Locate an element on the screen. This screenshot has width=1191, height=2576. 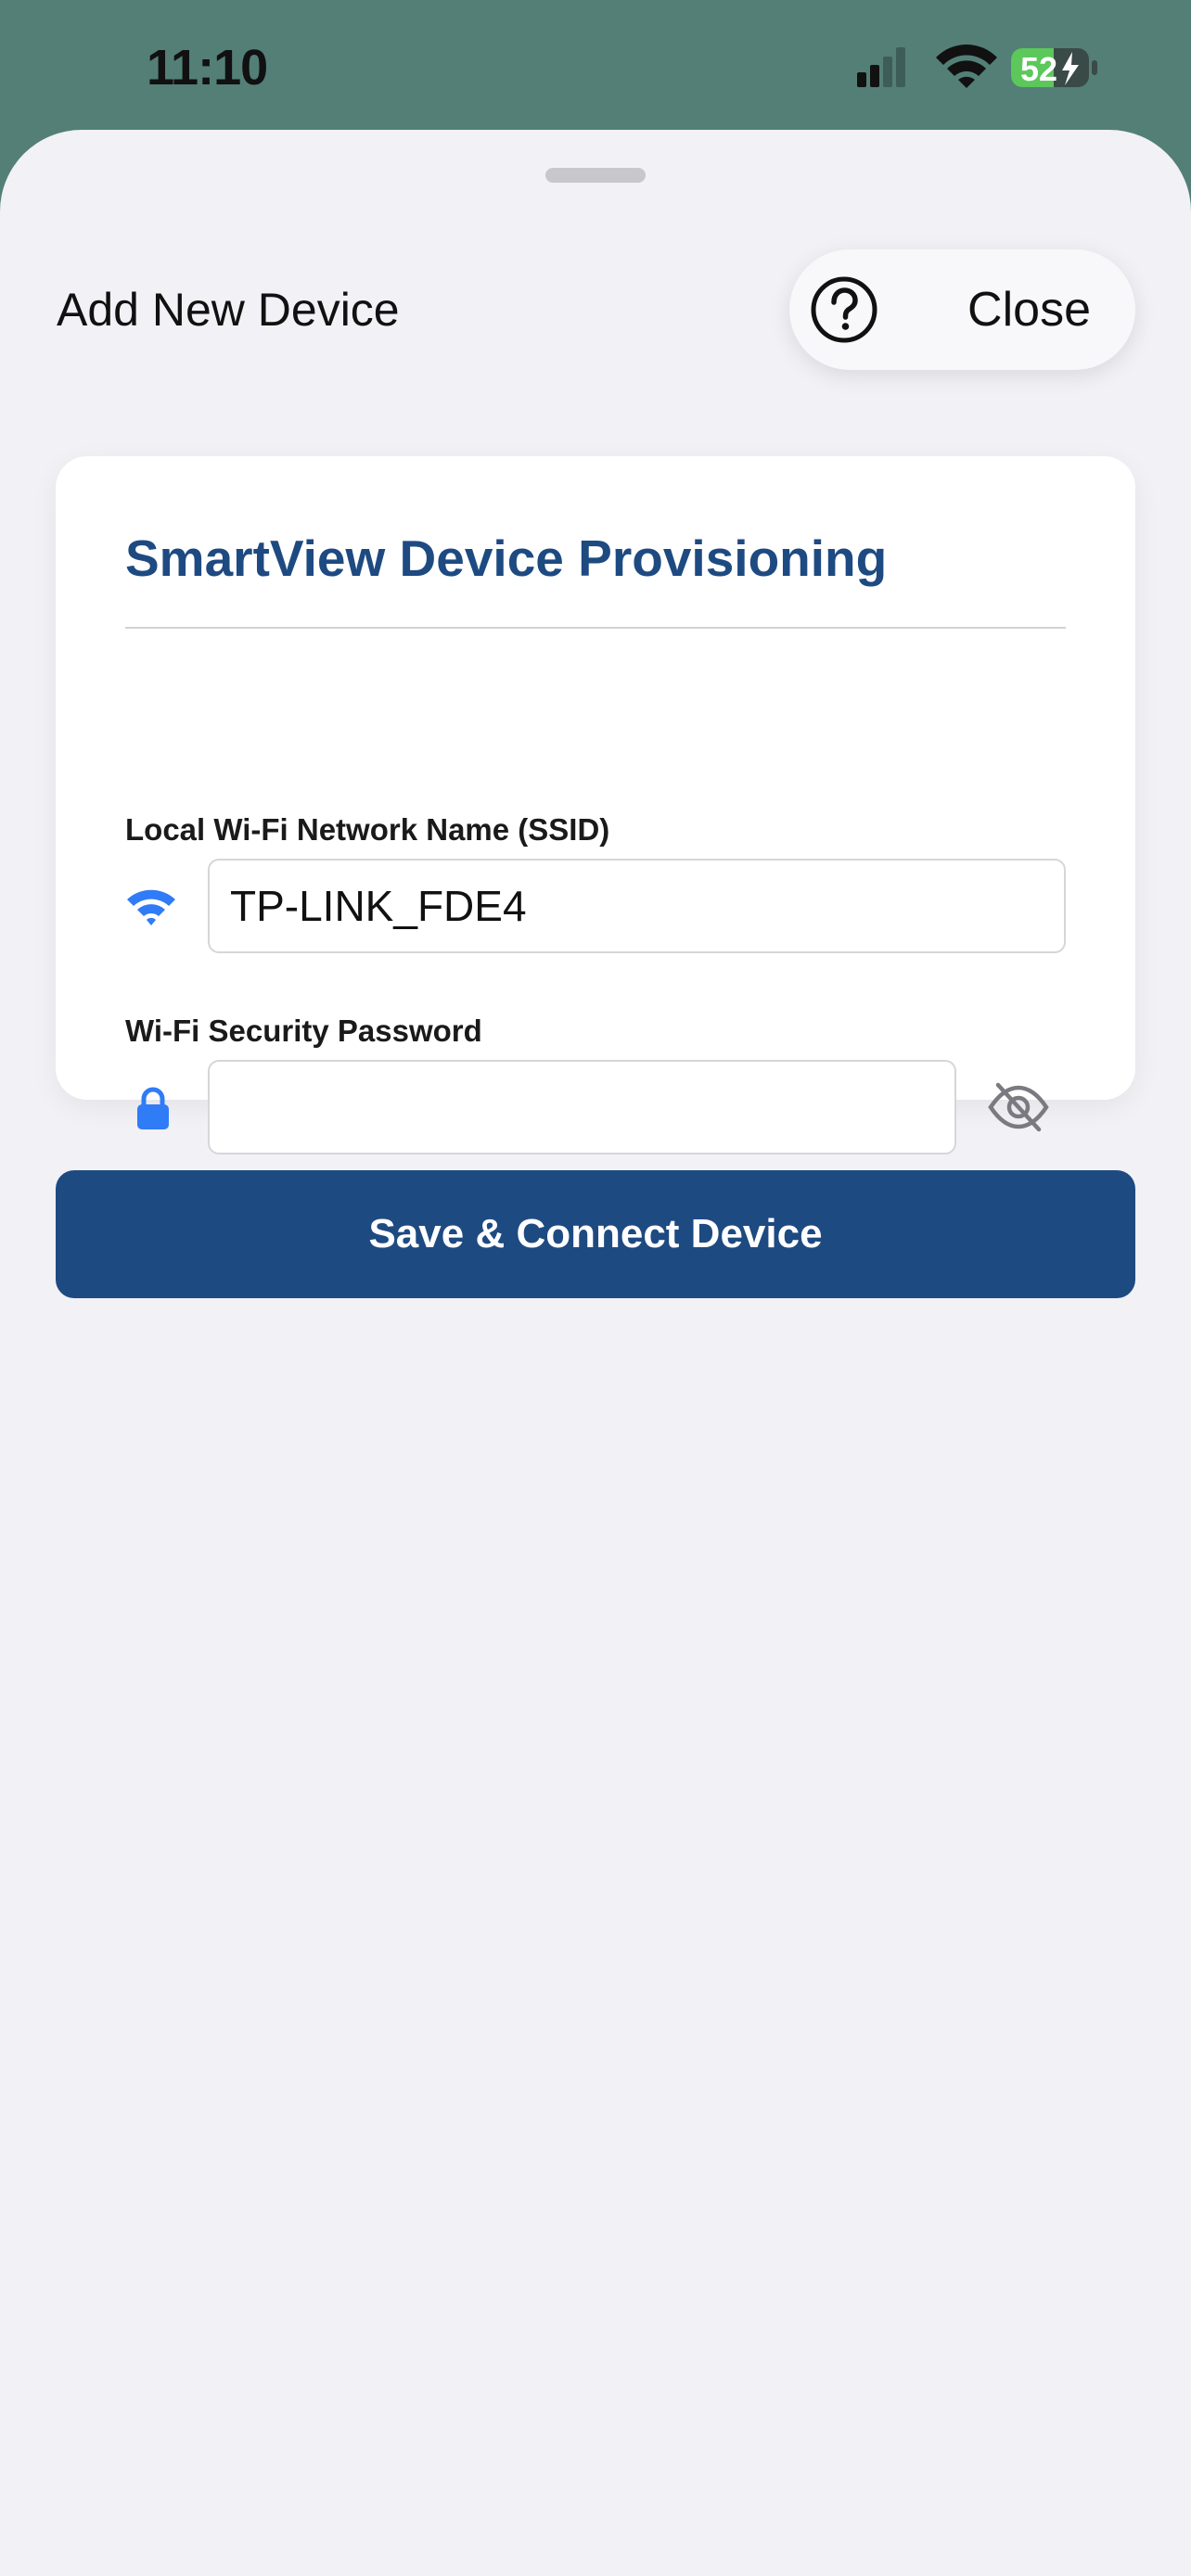
ssid-label: Local Wi-Fi Network Name (SSID) is located at coordinates (367, 829).